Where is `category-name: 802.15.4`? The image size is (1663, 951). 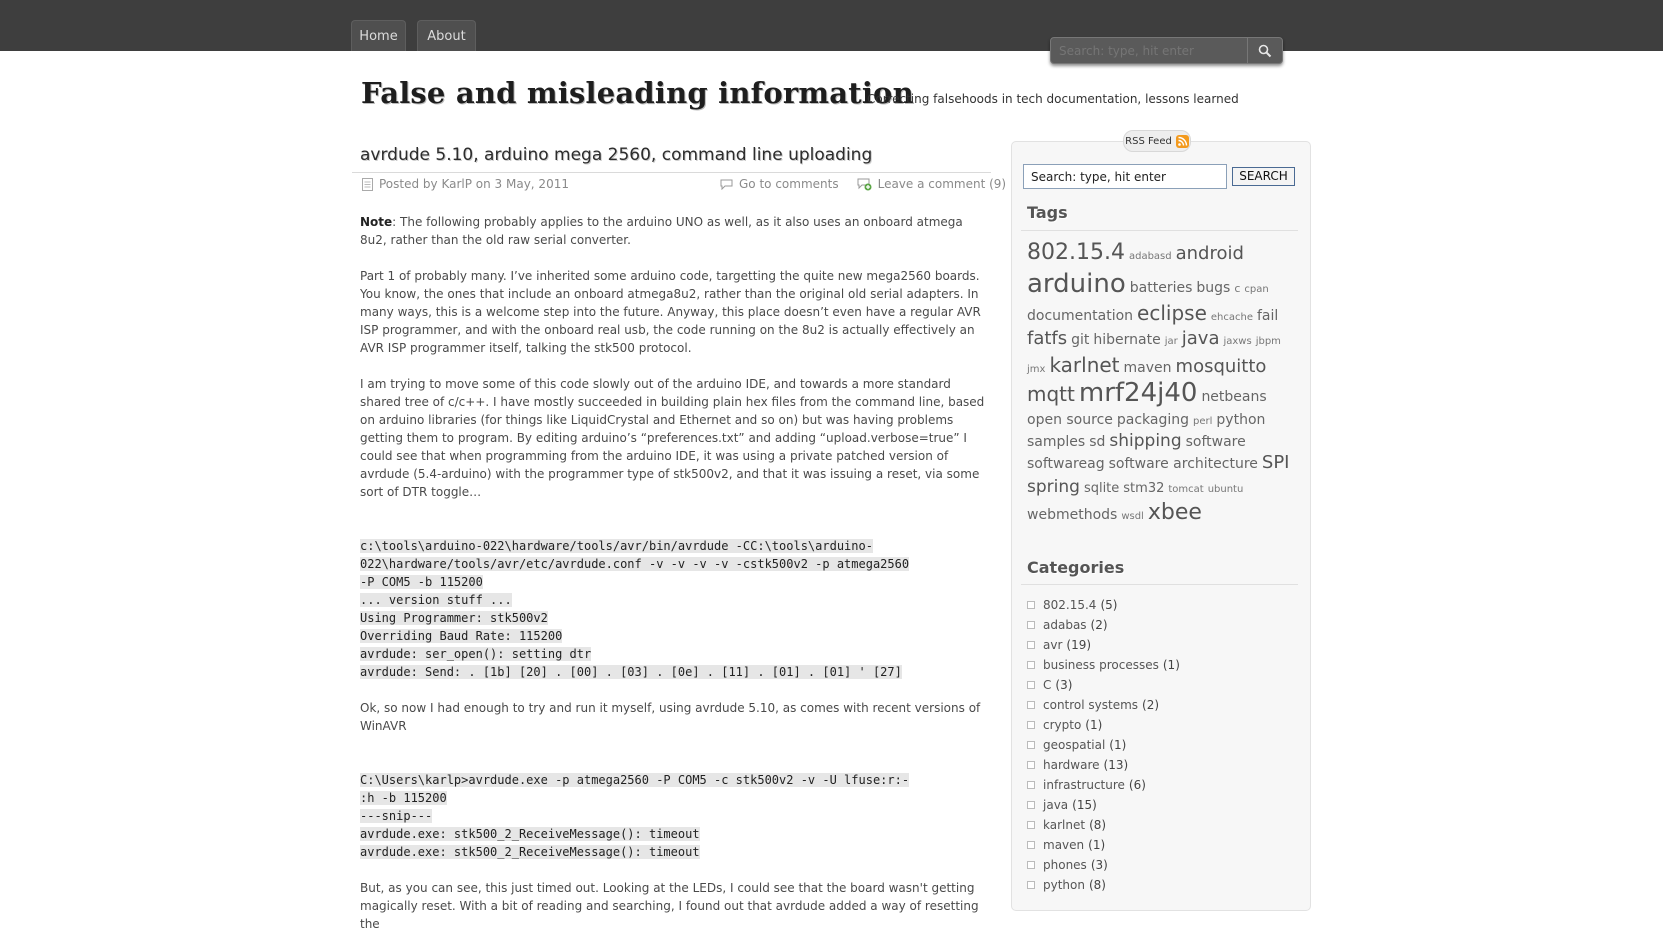 category-name: 802.15.4 is located at coordinates (1069, 605).